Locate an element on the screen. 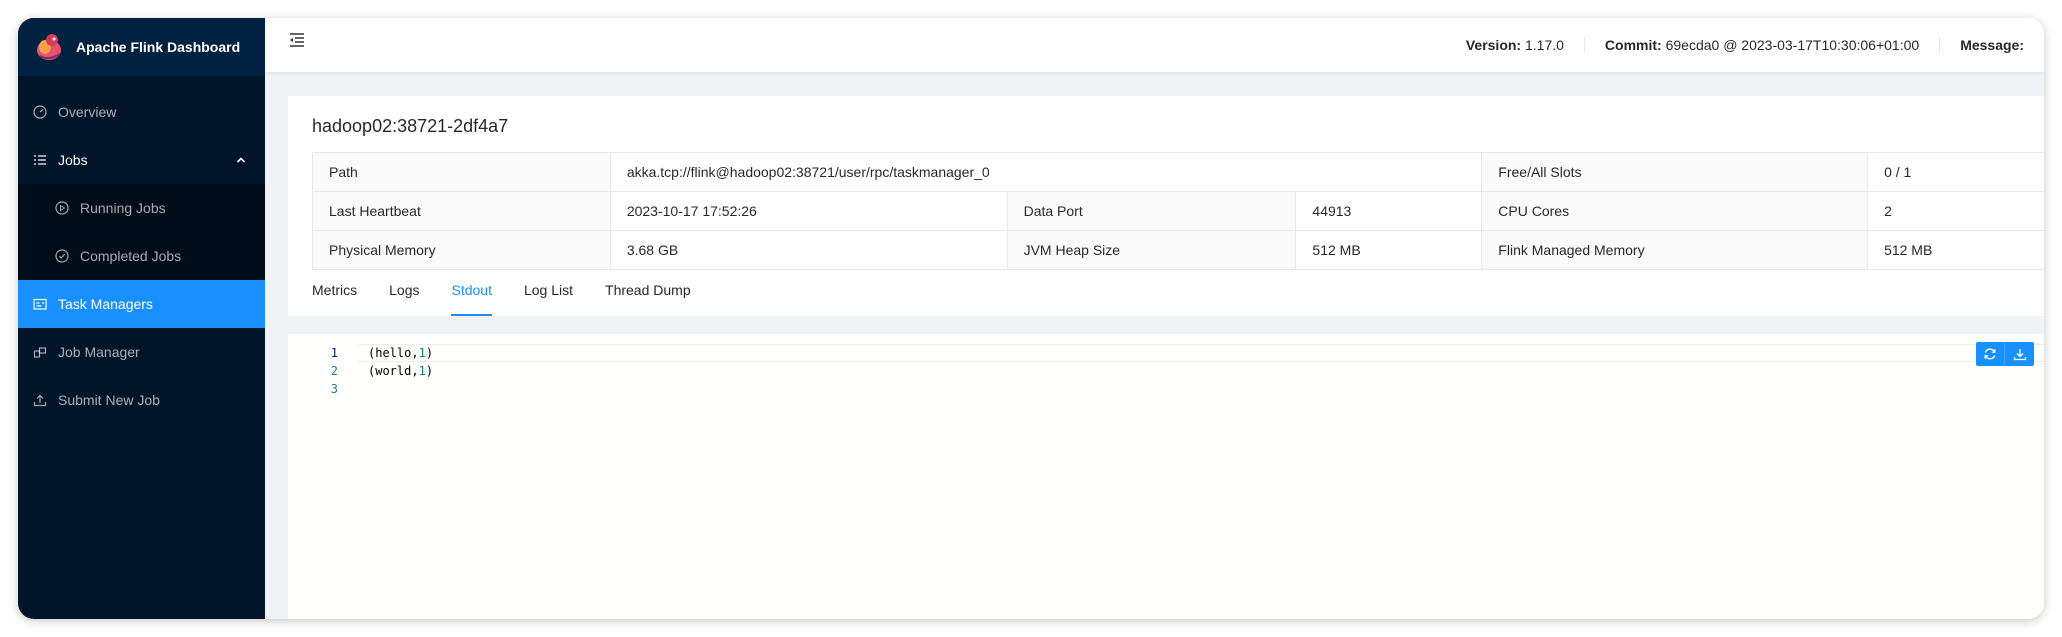 The width and height of the screenshot is (2062, 637). tab-metrics: Metrics is located at coordinates (334, 299).